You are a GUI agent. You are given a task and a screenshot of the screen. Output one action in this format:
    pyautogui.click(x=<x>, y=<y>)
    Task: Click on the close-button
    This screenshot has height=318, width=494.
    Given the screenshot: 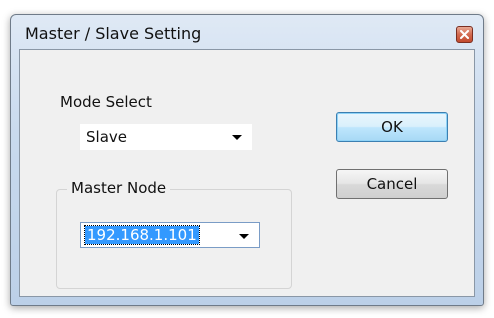 What is the action you would take?
    pyautogui.click(x=464, y=34)
    